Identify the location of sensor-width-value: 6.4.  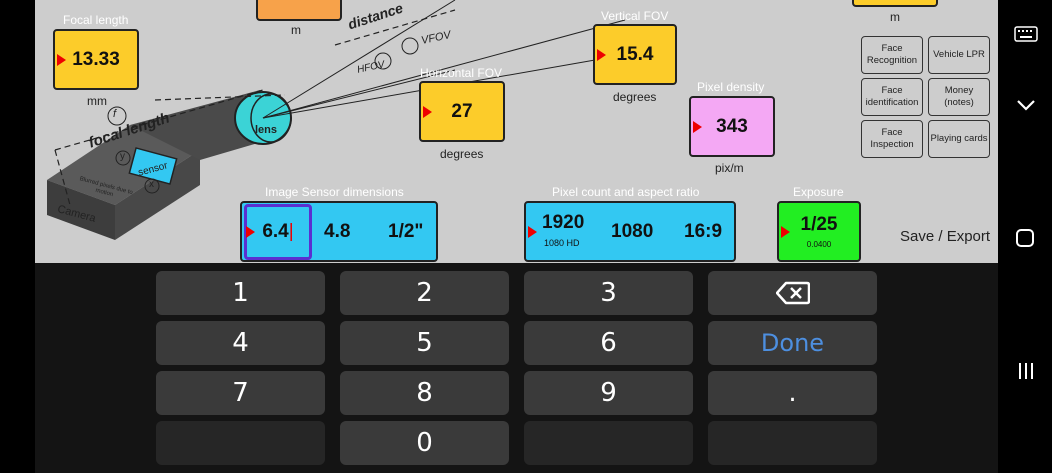
(275, 231).